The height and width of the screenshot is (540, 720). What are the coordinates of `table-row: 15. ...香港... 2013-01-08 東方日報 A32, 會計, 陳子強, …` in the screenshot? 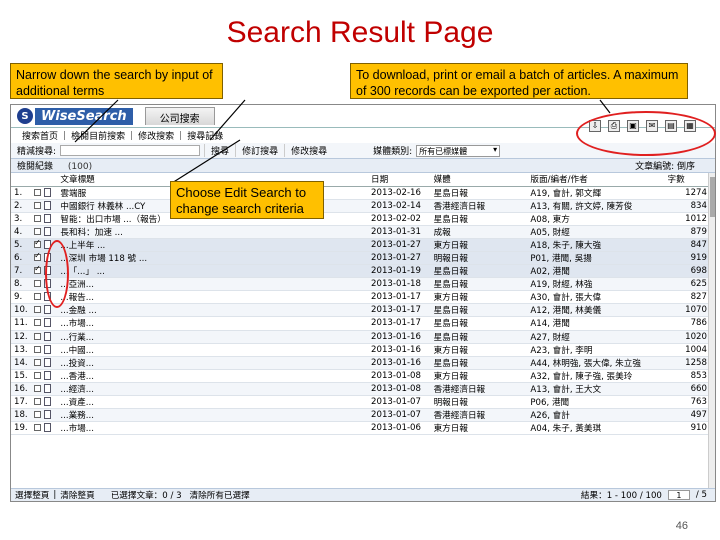 It's located at (363, 376).